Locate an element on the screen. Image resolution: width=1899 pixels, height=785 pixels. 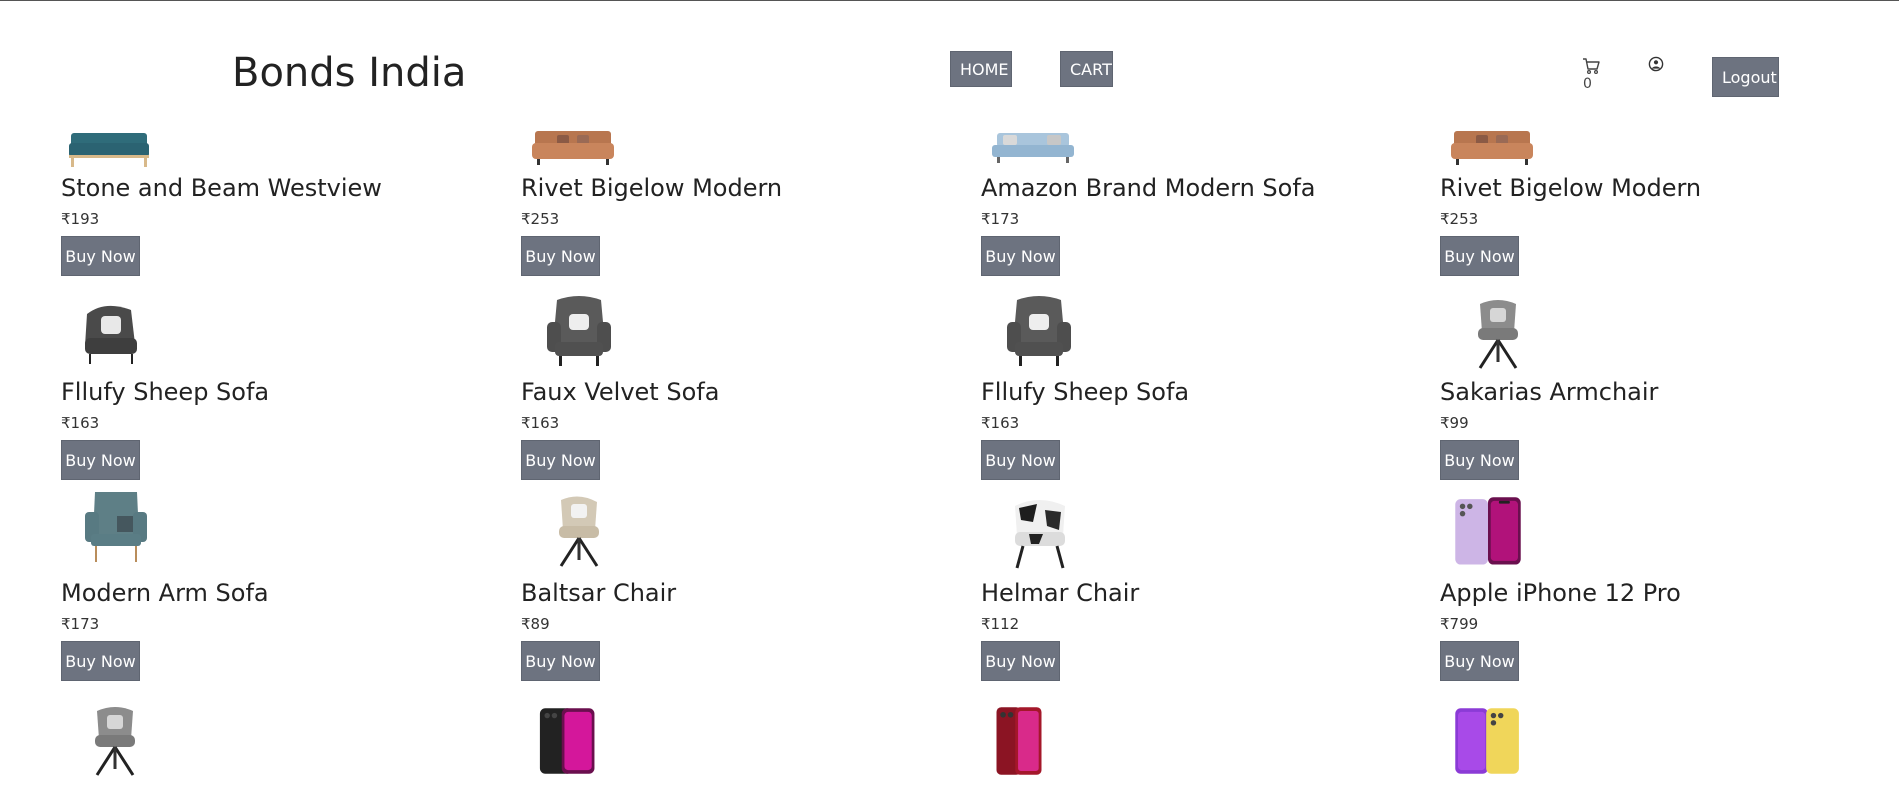
product-title: Amazon Brand Modern Sofa is located at coordinates (1148, 188).